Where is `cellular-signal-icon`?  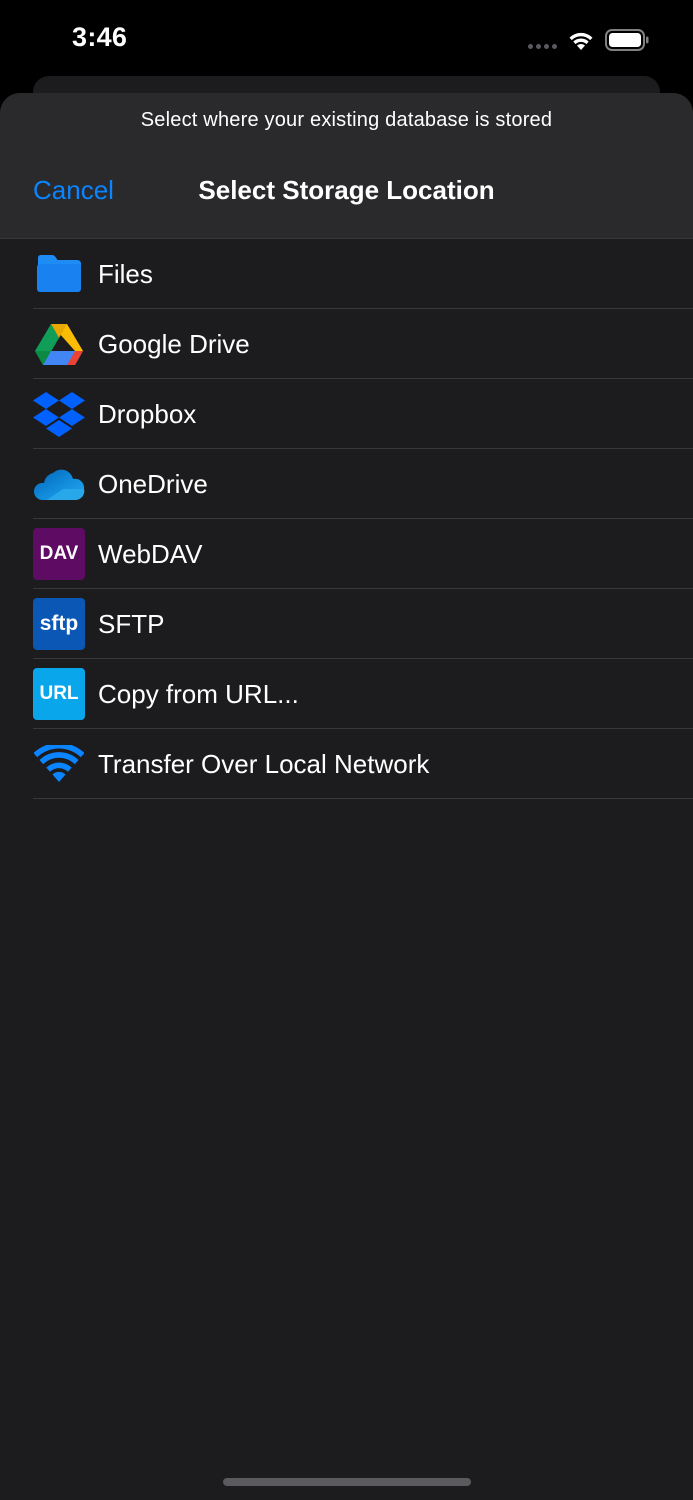 cellular-signal-icon is located at coordinates (542, 46).